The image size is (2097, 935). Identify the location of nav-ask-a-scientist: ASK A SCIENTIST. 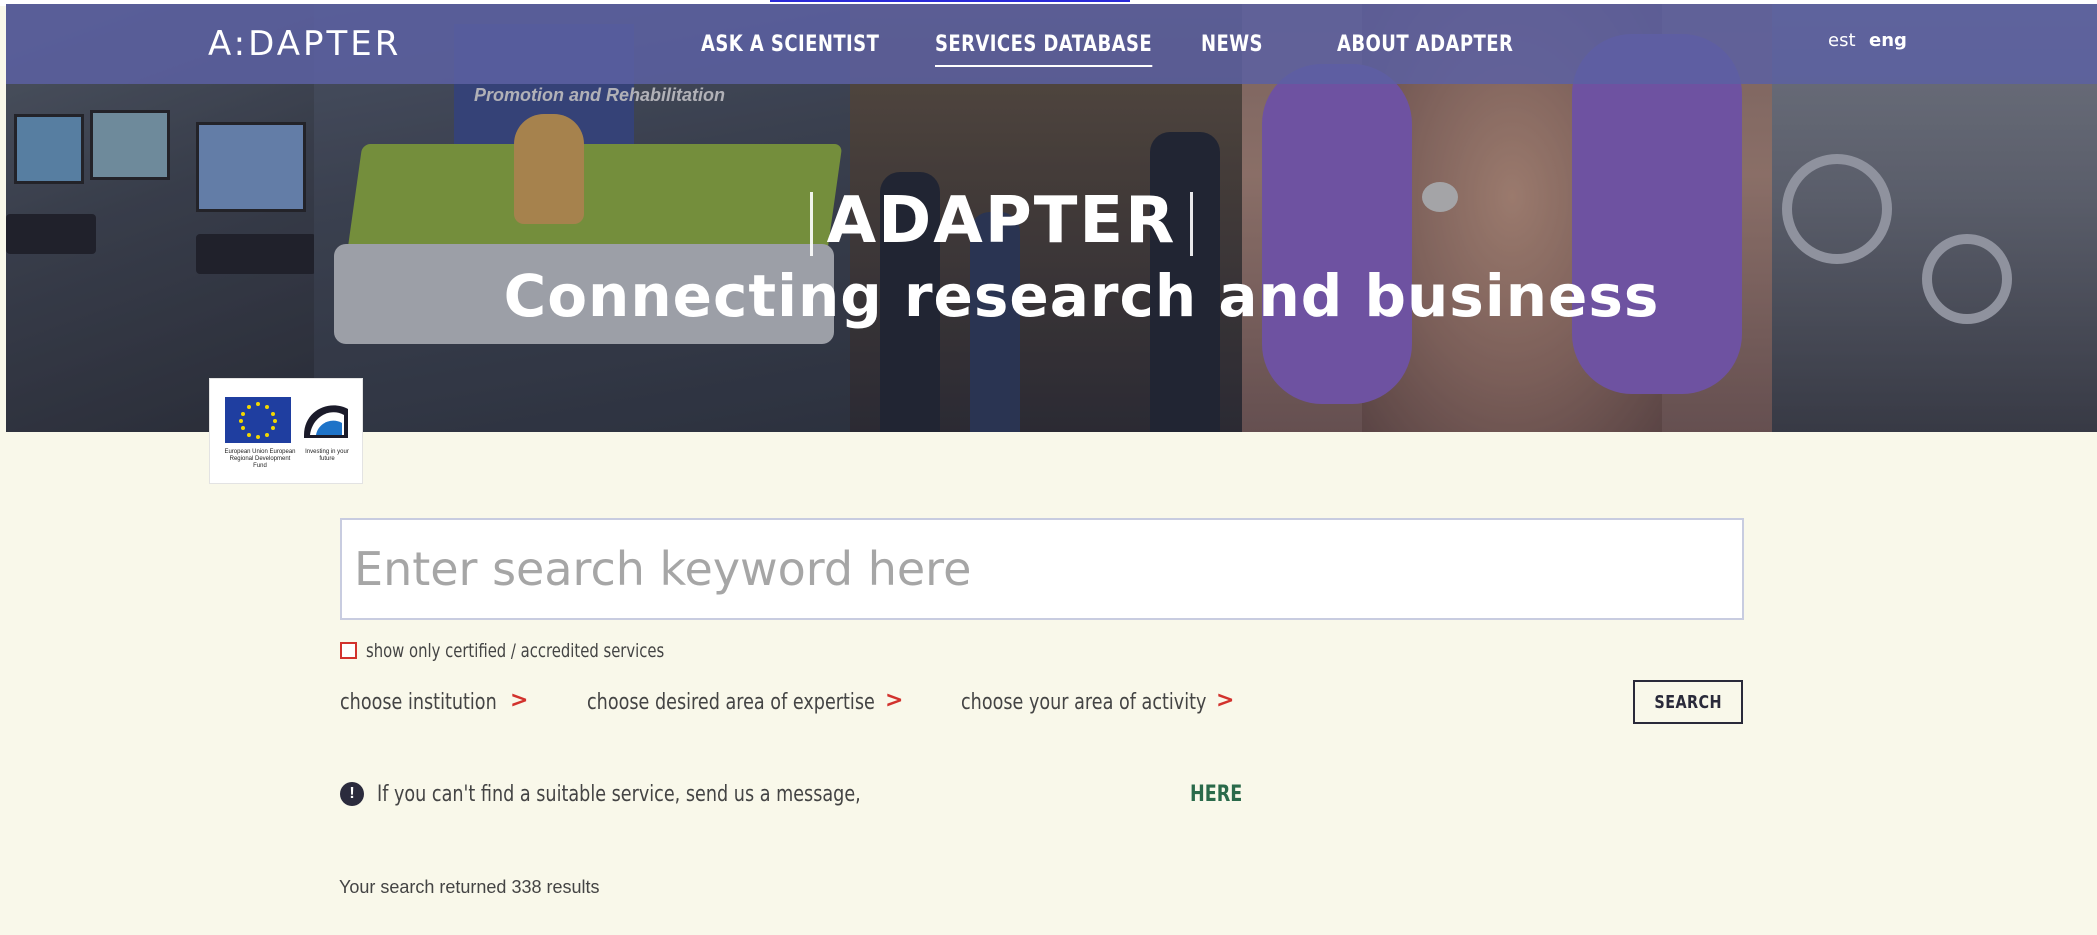
(790, 44).